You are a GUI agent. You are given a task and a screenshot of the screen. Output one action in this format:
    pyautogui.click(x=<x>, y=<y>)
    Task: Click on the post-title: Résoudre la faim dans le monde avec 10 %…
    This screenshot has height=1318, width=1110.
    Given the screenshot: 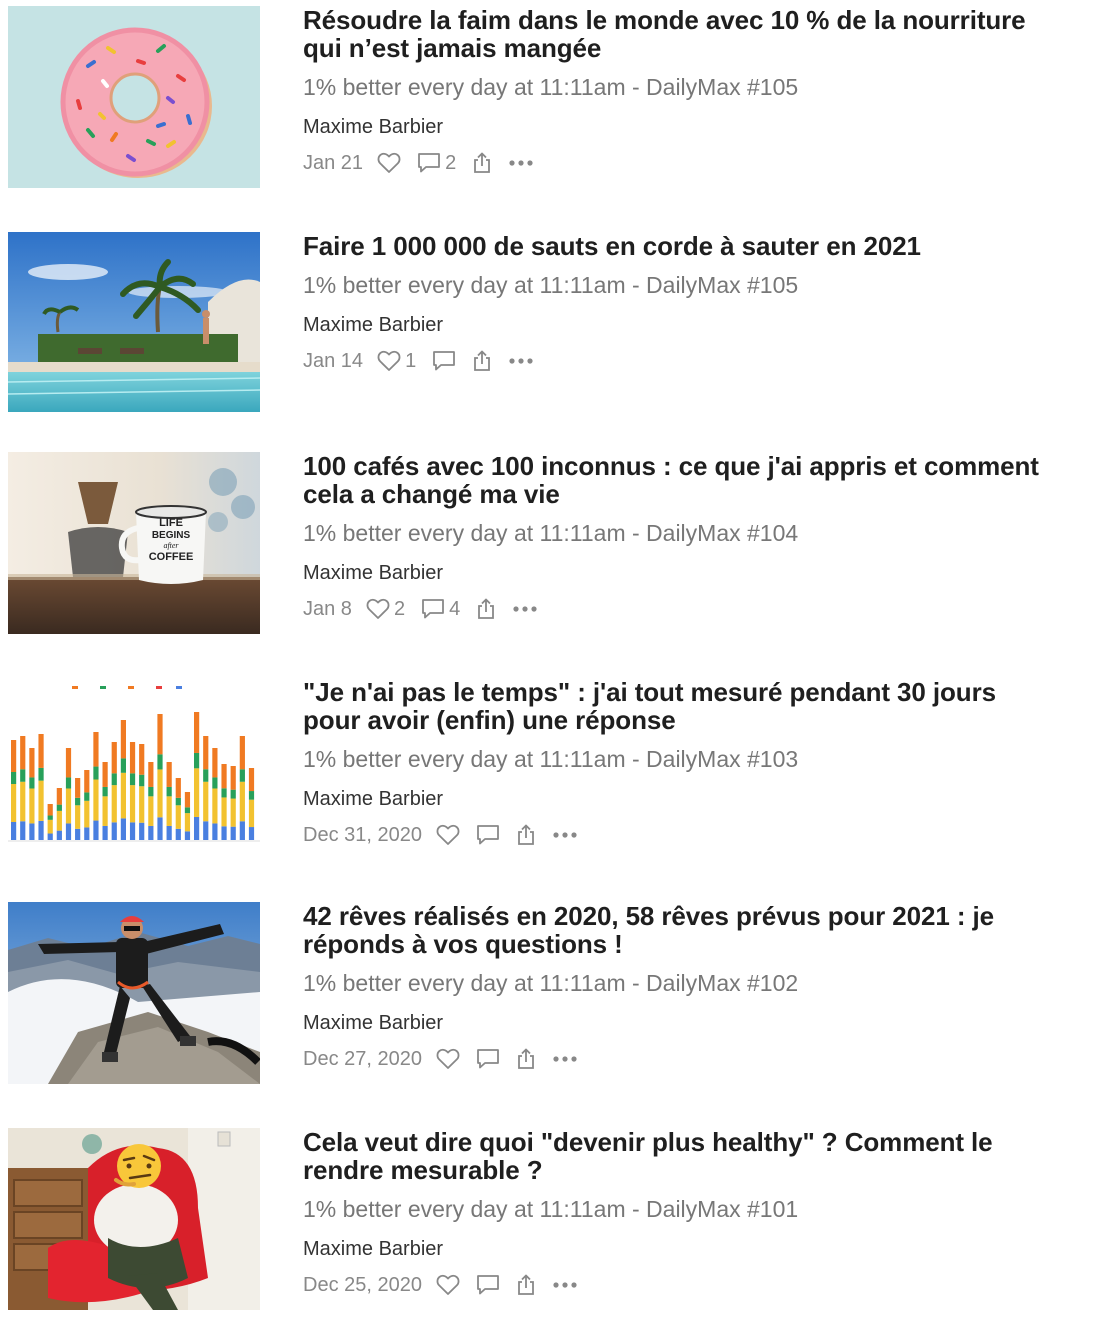 What is the action you would take?
    pyautogui.click(x=703, y=34)
    